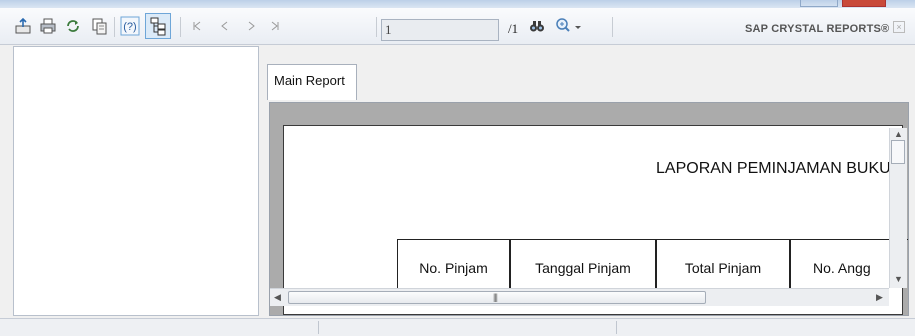  I want to click on next-page-icon, so click(251, 26).